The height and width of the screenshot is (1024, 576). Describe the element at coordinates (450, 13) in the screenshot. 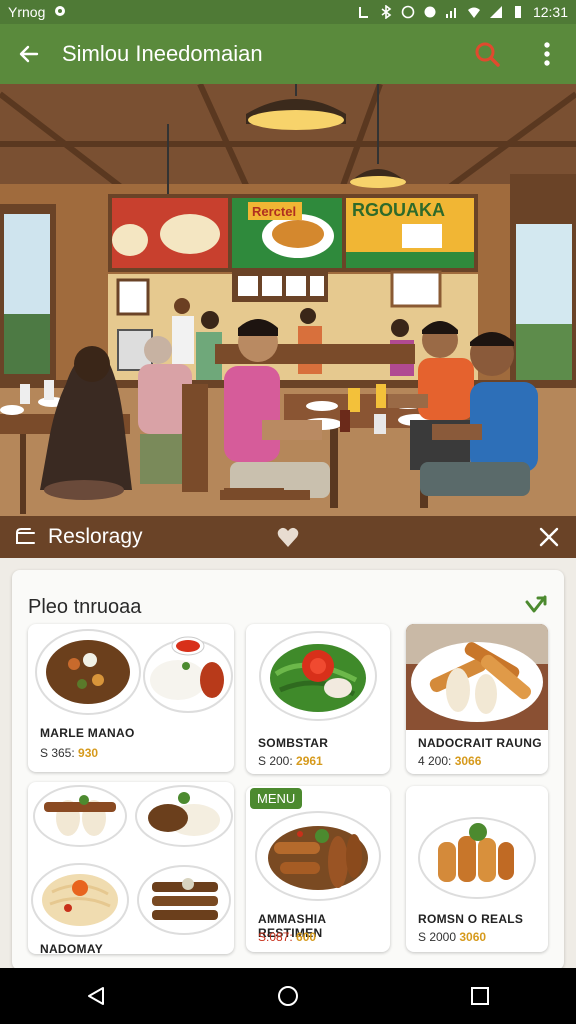

I see `signal-icon` at that location.